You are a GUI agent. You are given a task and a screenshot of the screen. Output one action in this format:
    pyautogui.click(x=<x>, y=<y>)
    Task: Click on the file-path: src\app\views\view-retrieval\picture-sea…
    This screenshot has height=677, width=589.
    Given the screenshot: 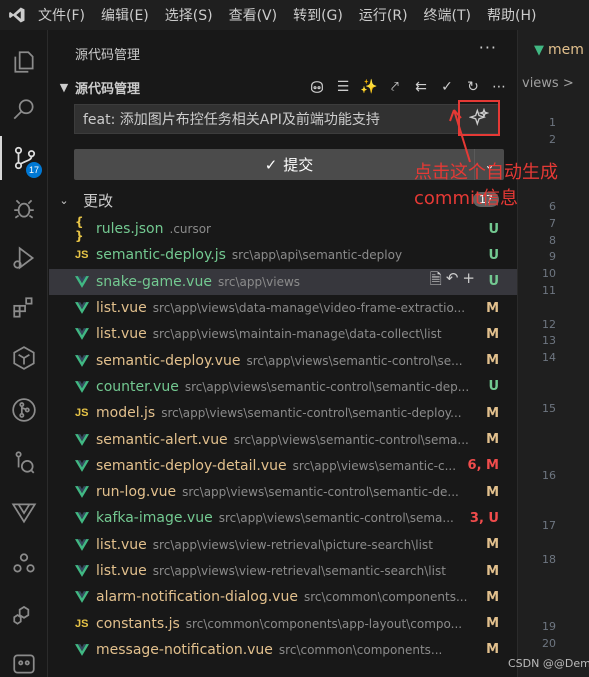 What is the action you would take?
    pyautogui.click(x=292, y=544)
    